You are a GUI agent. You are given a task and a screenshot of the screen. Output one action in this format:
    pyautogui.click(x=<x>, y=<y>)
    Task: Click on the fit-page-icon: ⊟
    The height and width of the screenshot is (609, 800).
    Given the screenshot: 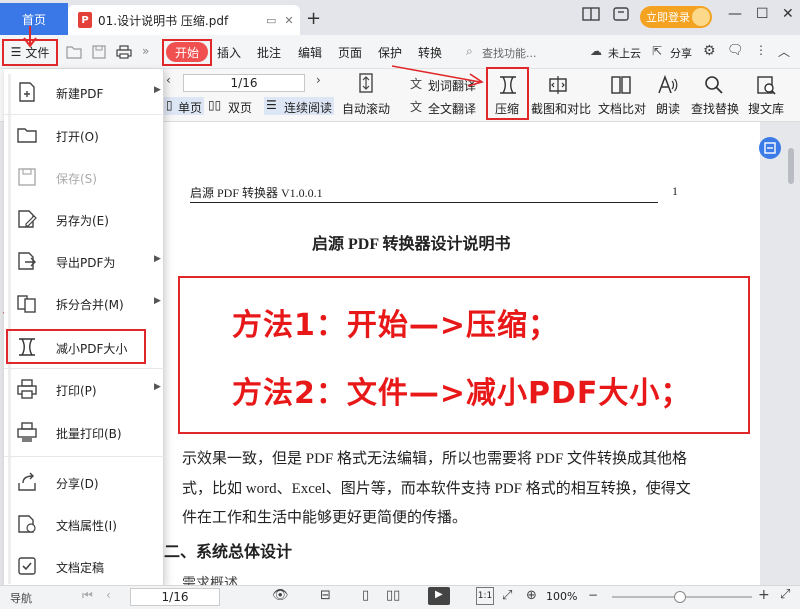 What is the action you would take?
    pyautogui.click(x=325, y=595)
    